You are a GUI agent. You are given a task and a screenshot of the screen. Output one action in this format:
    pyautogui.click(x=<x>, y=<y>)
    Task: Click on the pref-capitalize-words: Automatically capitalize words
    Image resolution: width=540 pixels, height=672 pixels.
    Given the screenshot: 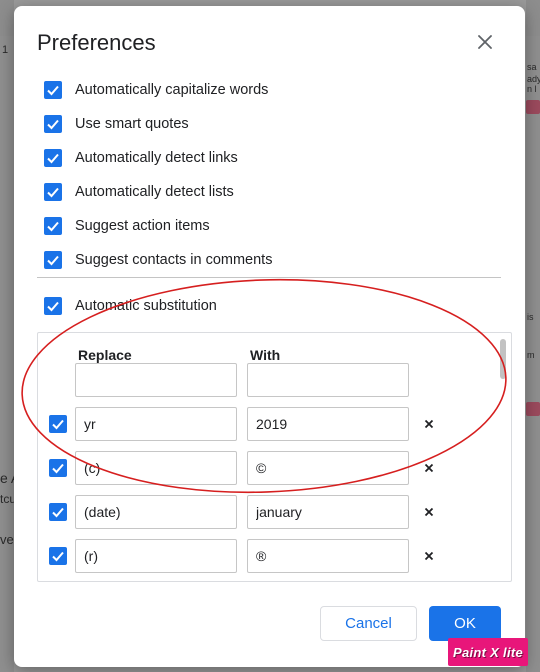 What is the action you would take?
    pyautogui.click(x=156, y=90)
    